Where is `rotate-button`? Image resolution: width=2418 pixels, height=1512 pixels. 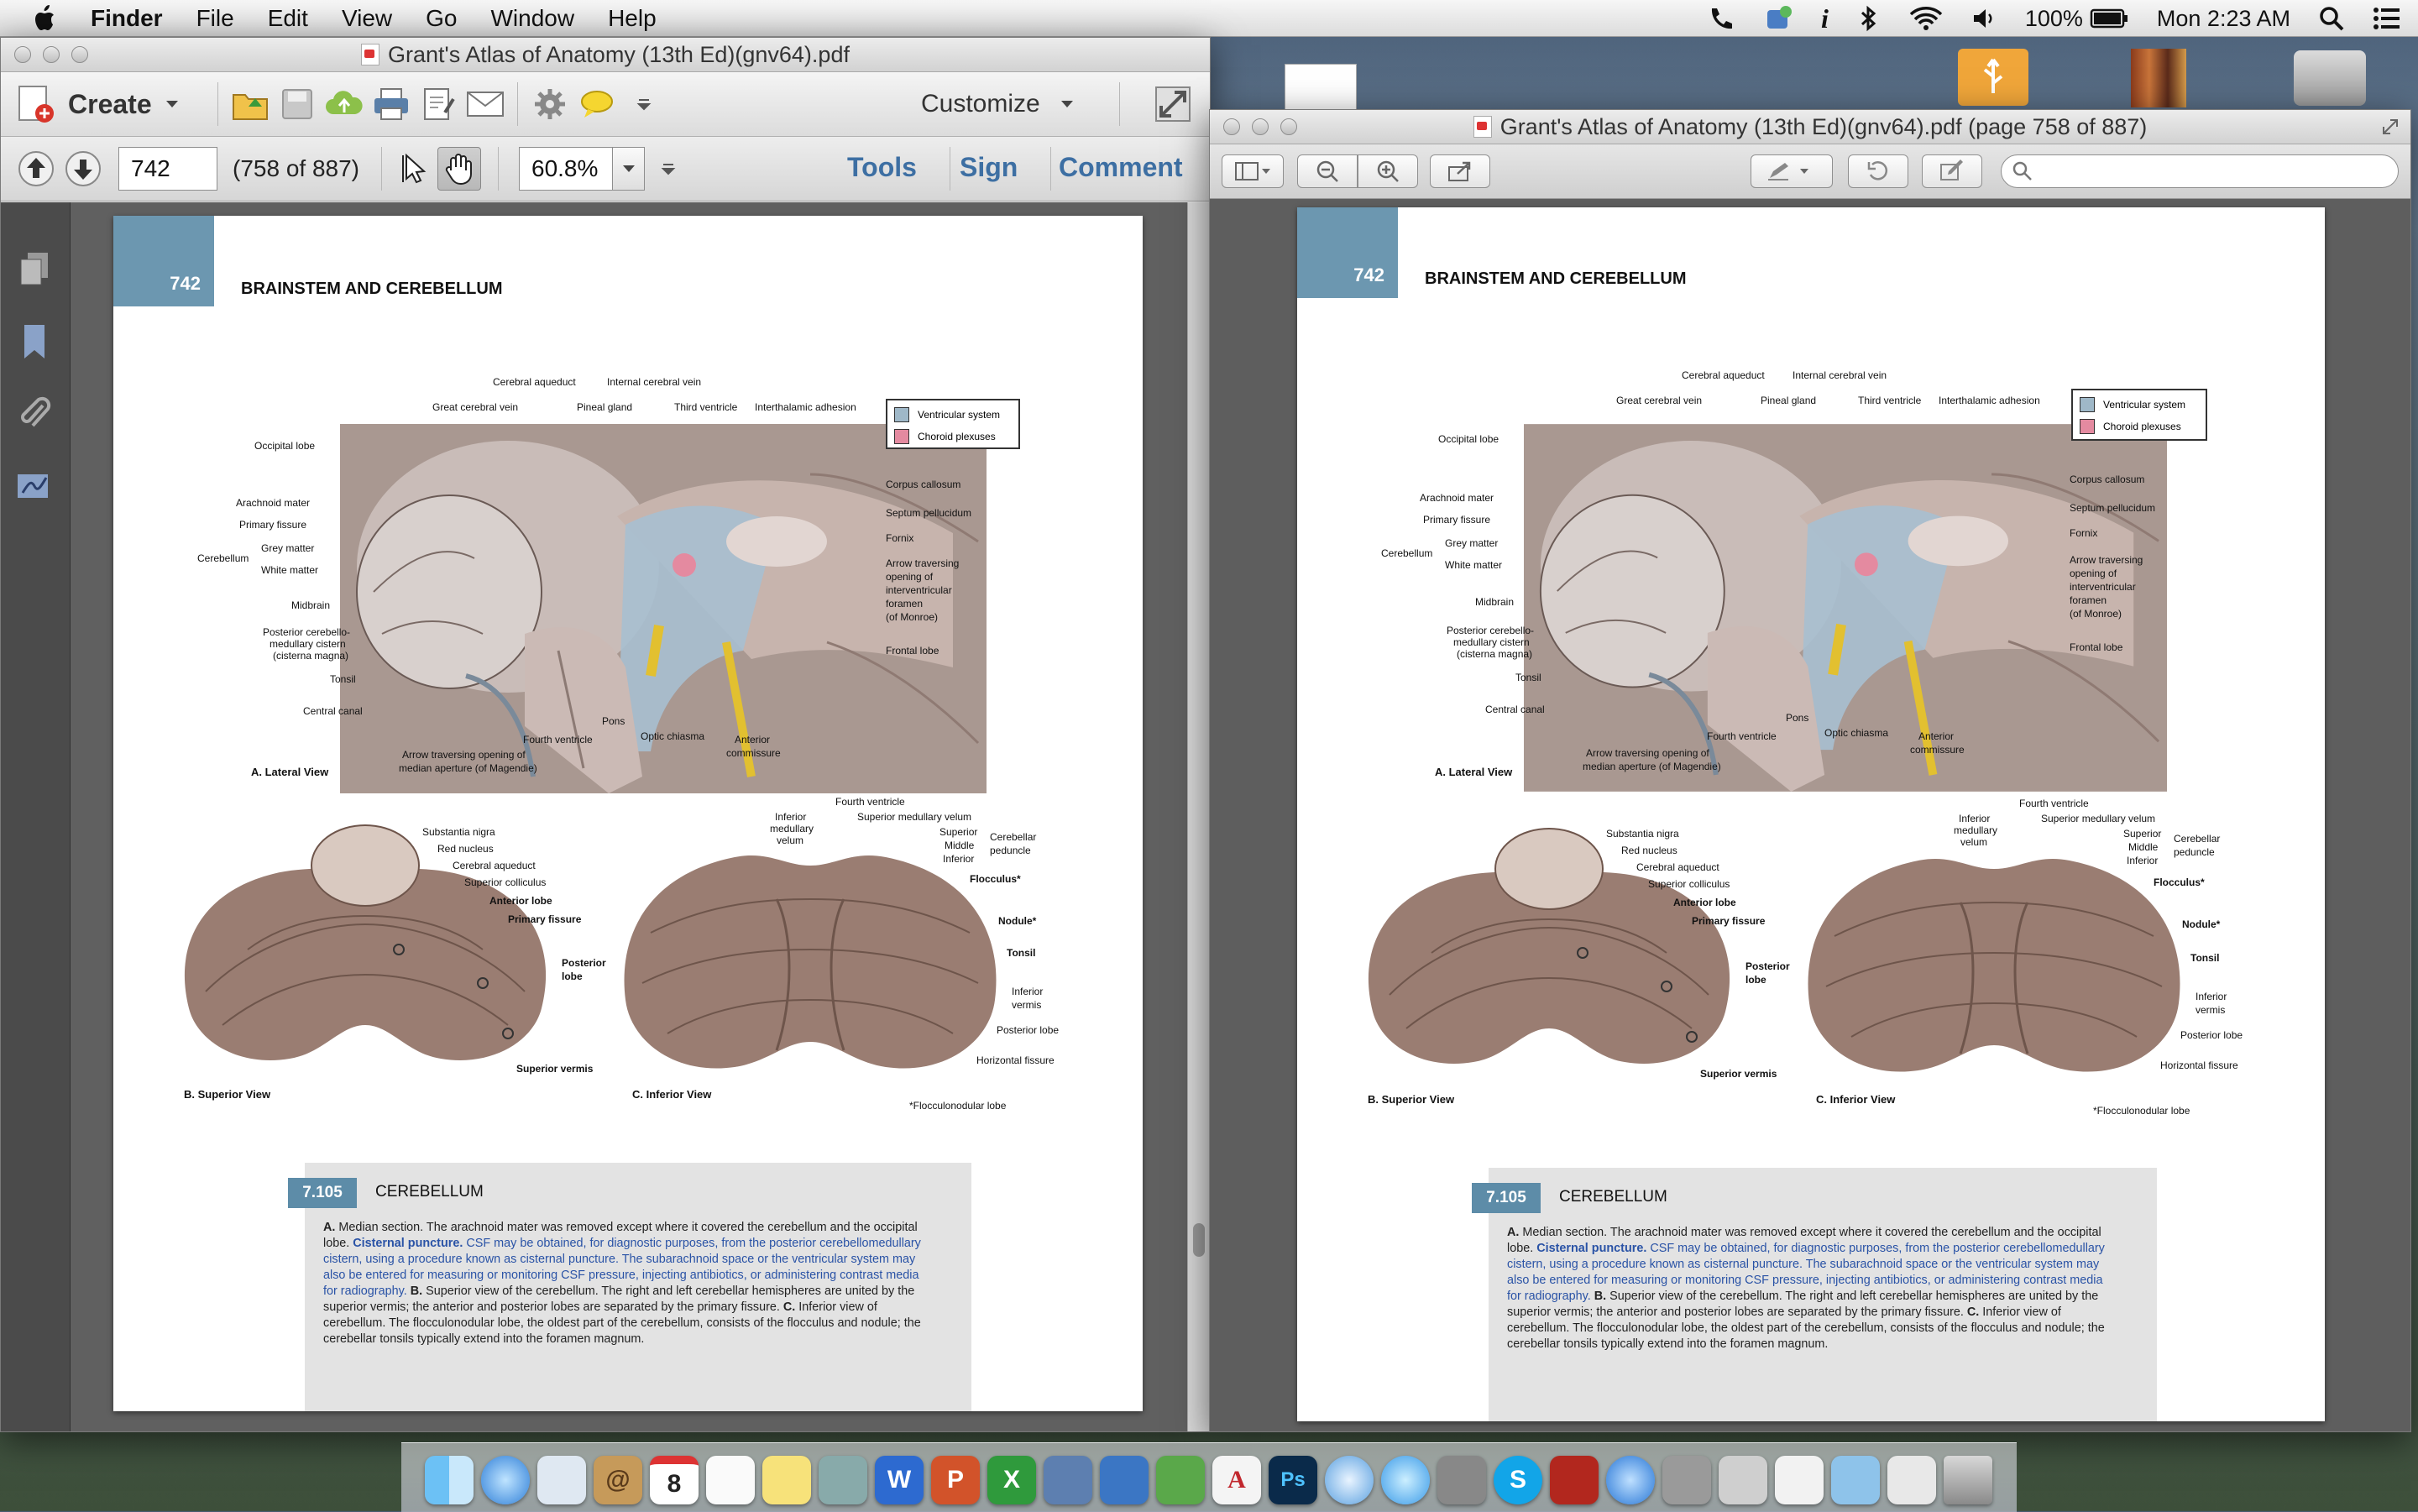
rotate-button is located at coordinates (1878, 171).